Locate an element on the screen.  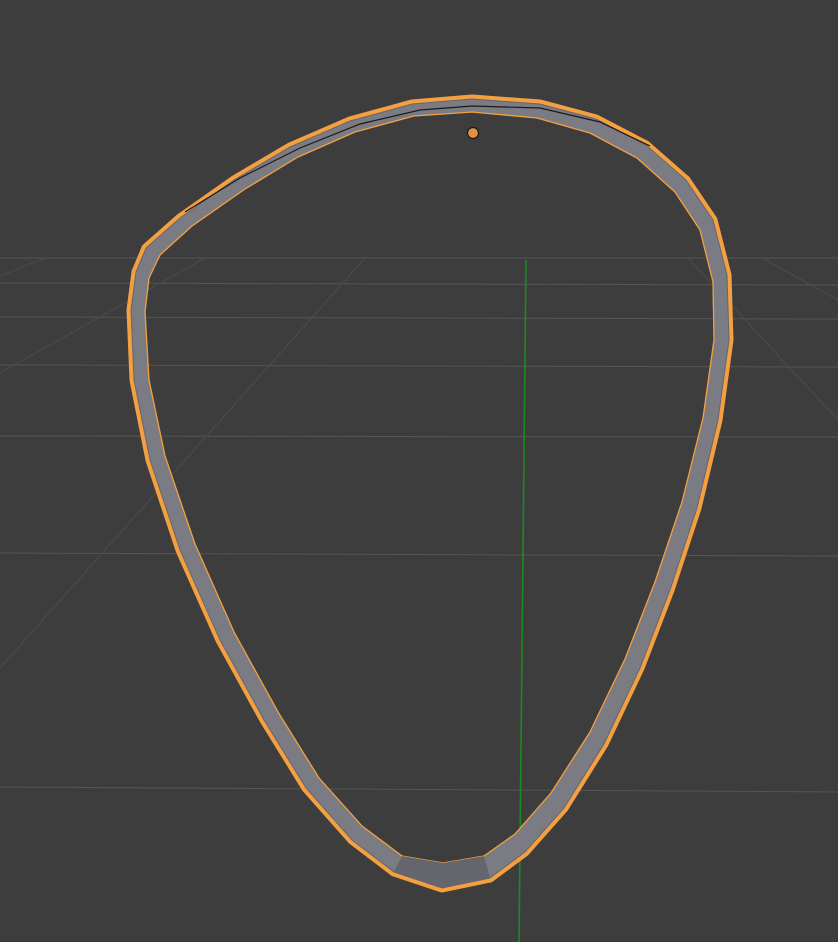
object-origin-dot is located at coordinates (473, 133).